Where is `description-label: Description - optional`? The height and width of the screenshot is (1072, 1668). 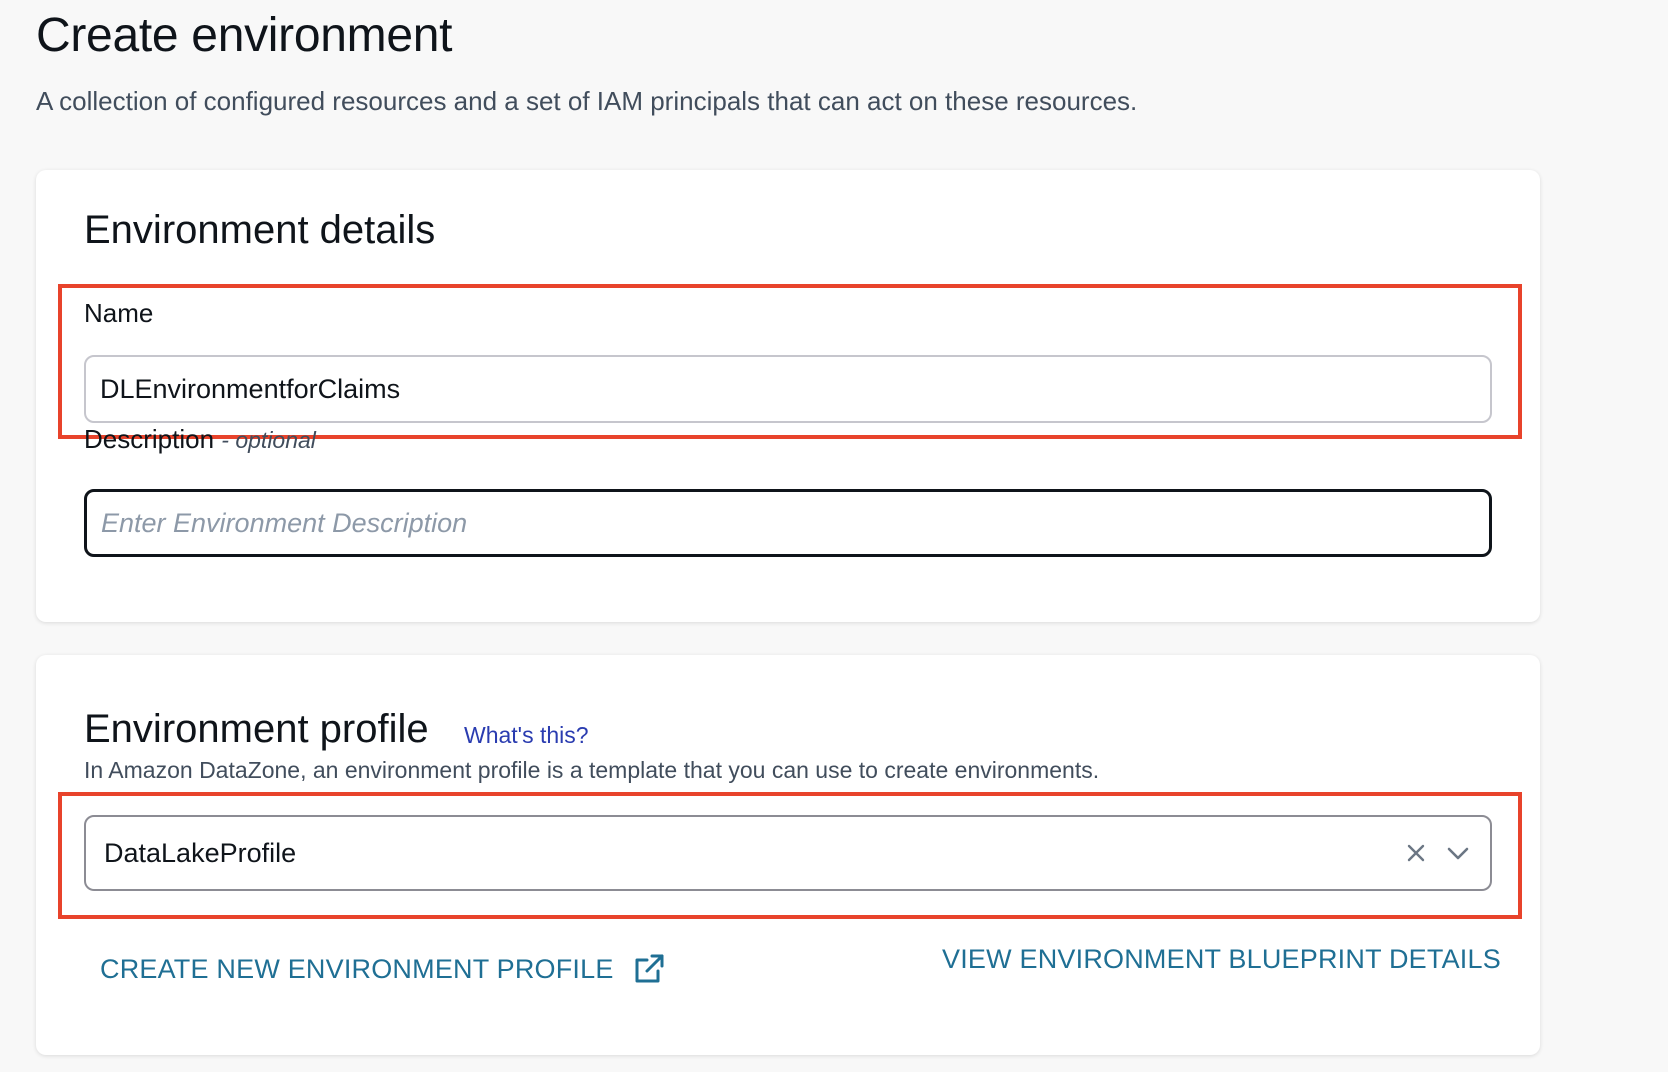 description-label: Description - optional is located at coordinates (200, 439).